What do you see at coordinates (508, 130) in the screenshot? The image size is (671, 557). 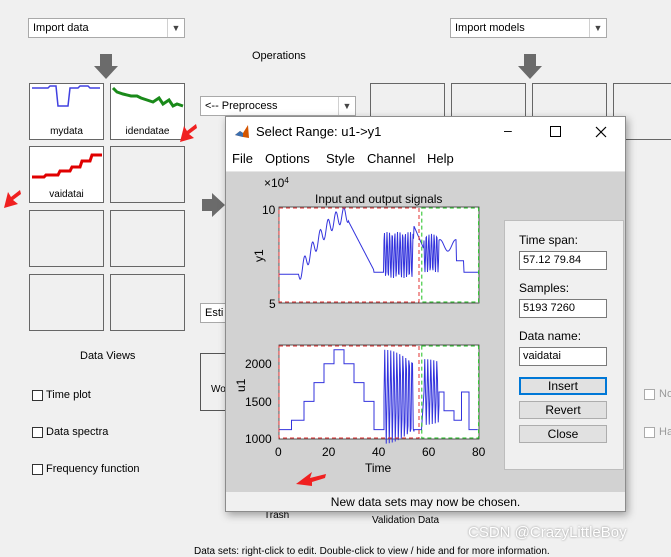 I see `minimize-icon: –` at bounding box center [508, 130].